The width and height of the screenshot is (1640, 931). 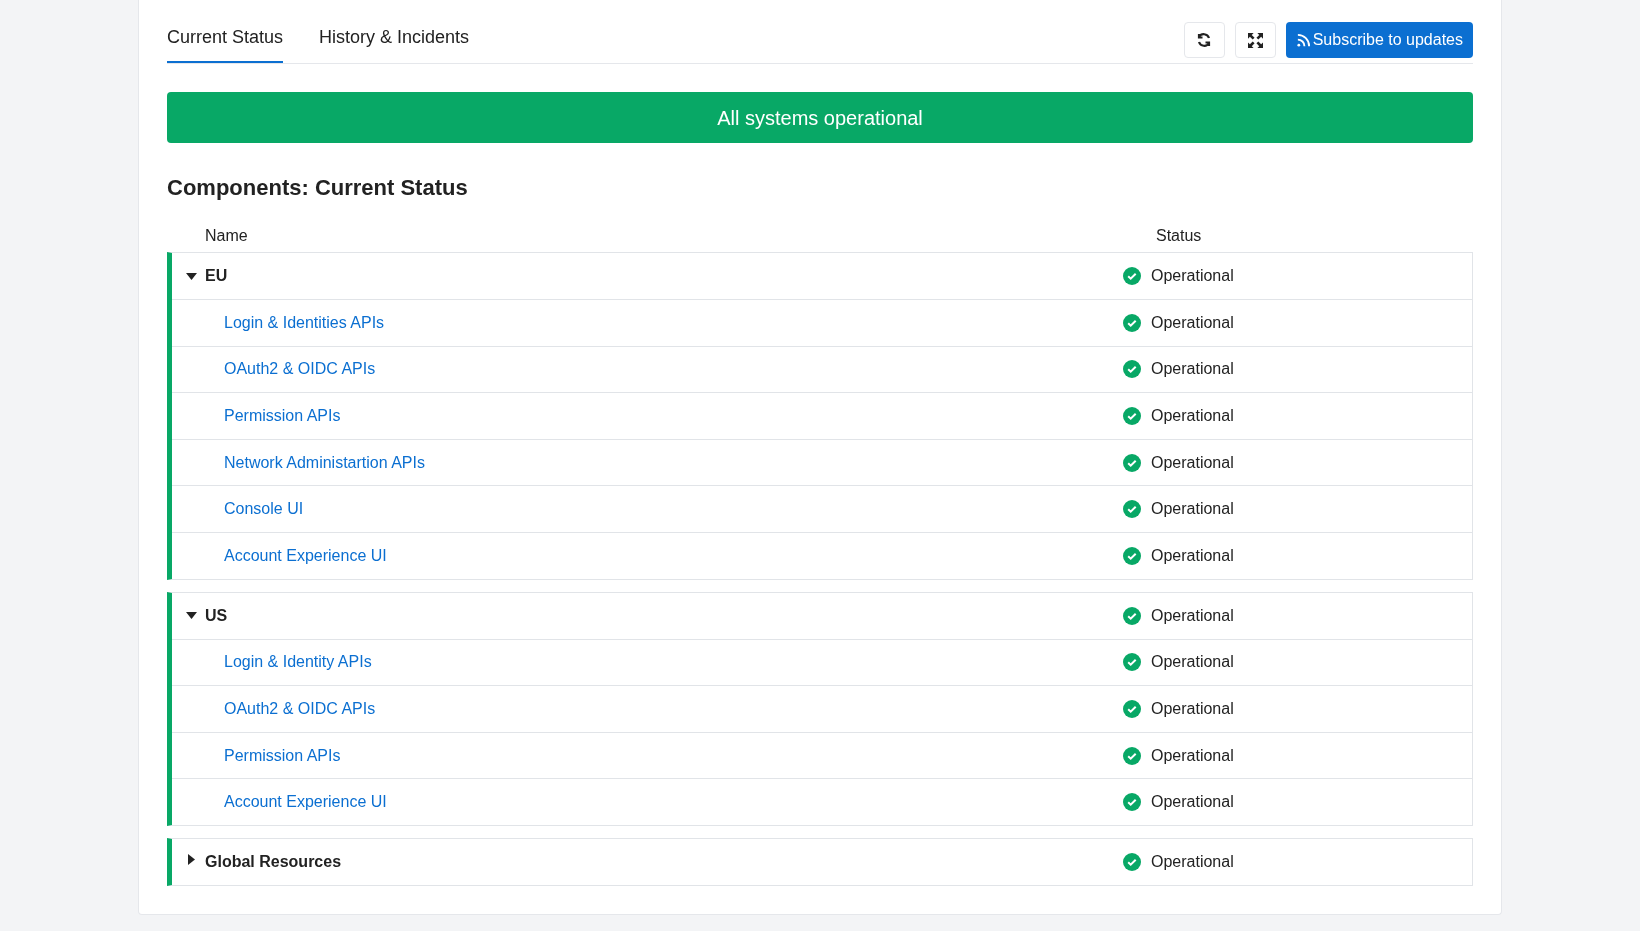 I want to click on component-link: Login & Identities APIs, so click(x=673, y=322).